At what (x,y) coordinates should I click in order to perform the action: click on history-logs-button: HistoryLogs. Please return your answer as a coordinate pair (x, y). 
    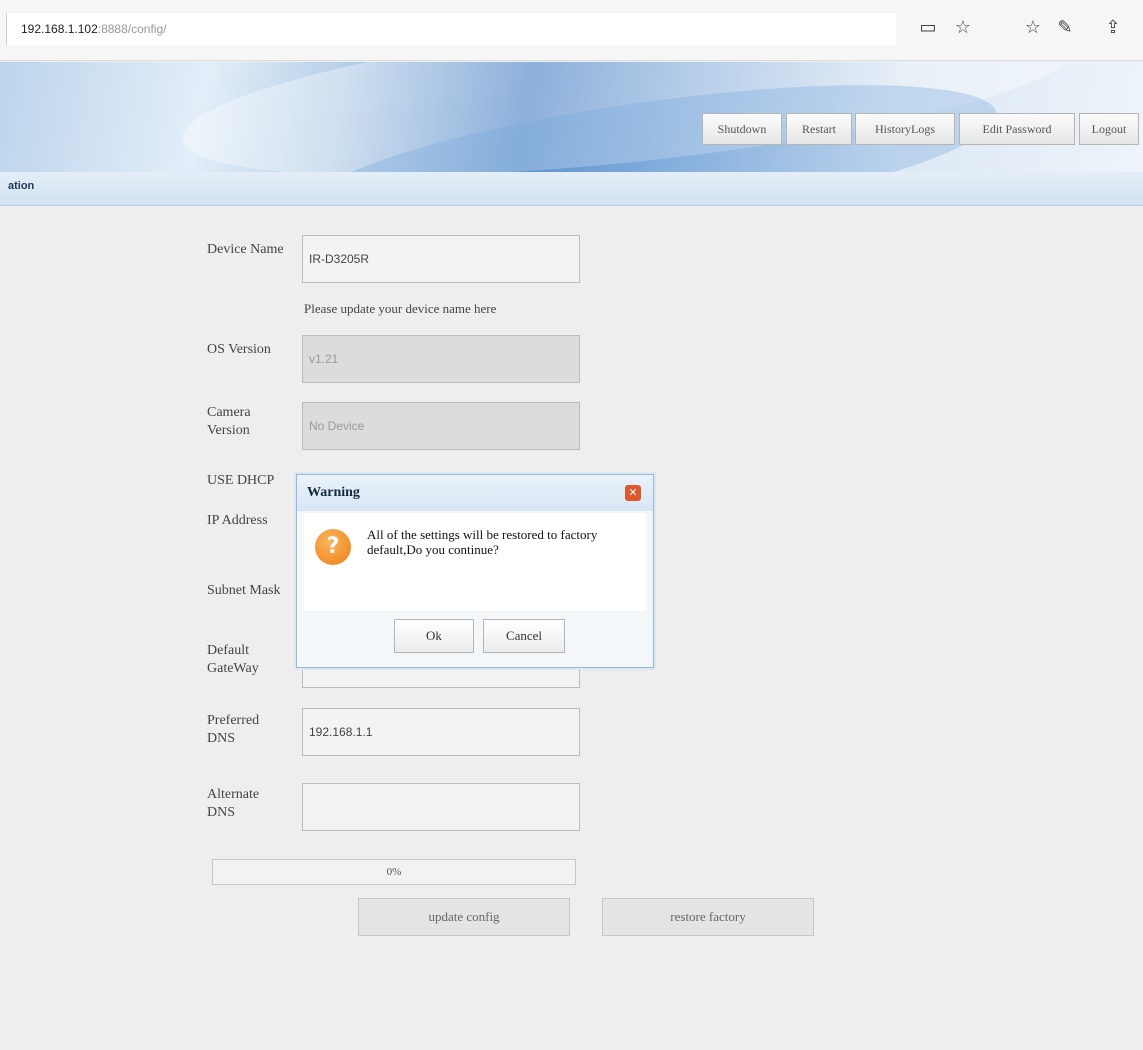
    Looking at the image, I should click on (905, 129).